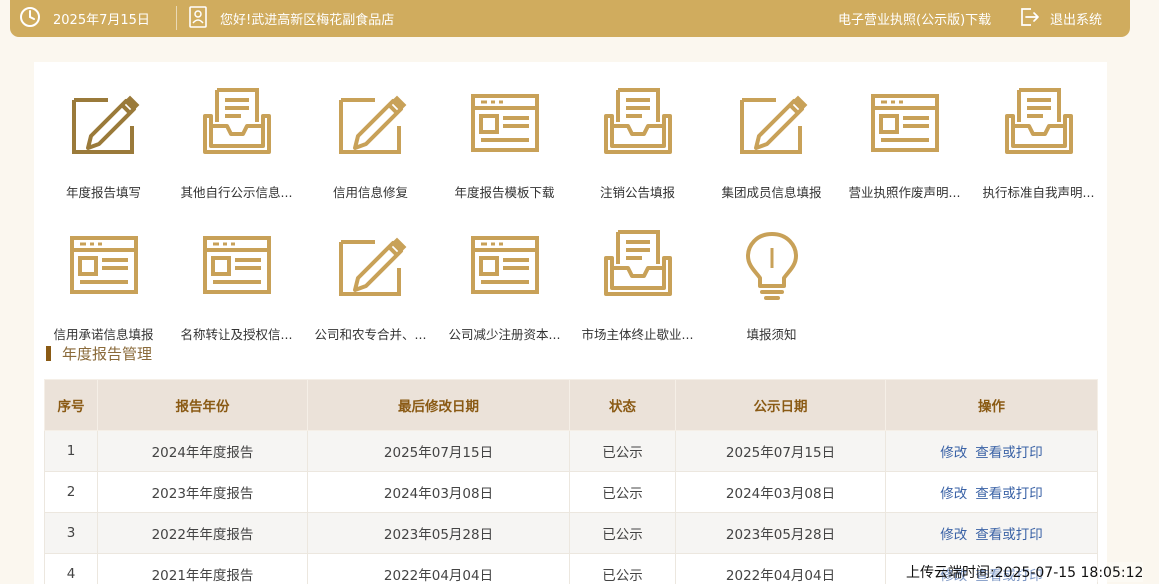  I want to click on tile-credit-repair: 信用信息修复, so click(370, 143).